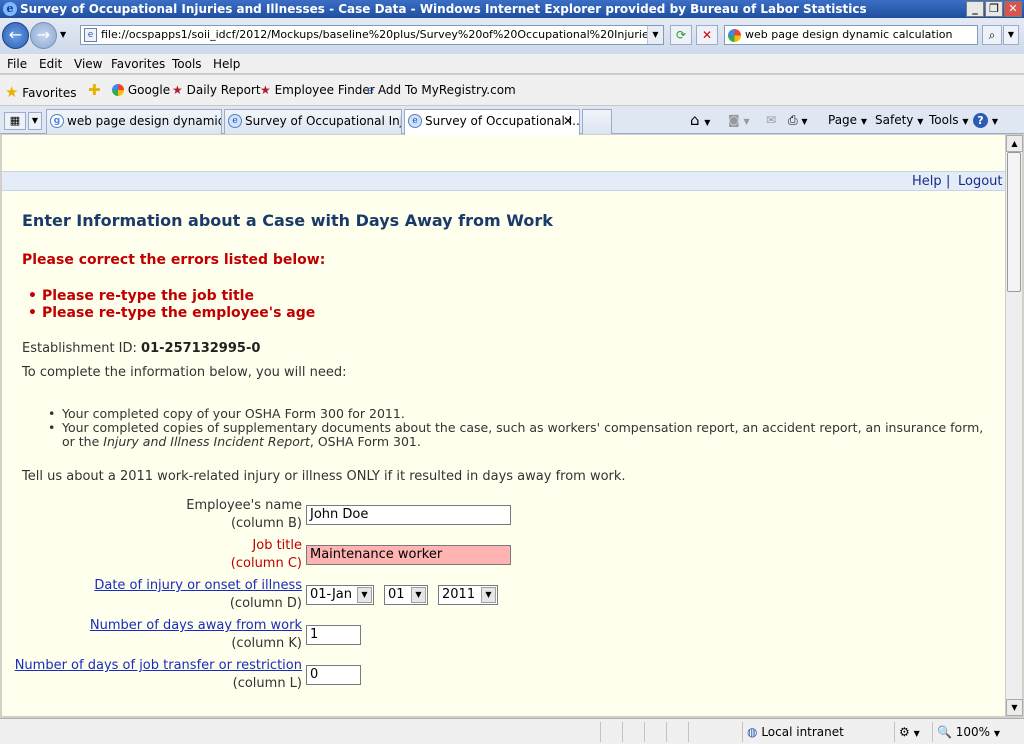 This screenshot has height=744, width=1024. Describe the element at coordinates (1014, 143) in the screenshot. I see `scroll-up-icon: ▲` at that location.